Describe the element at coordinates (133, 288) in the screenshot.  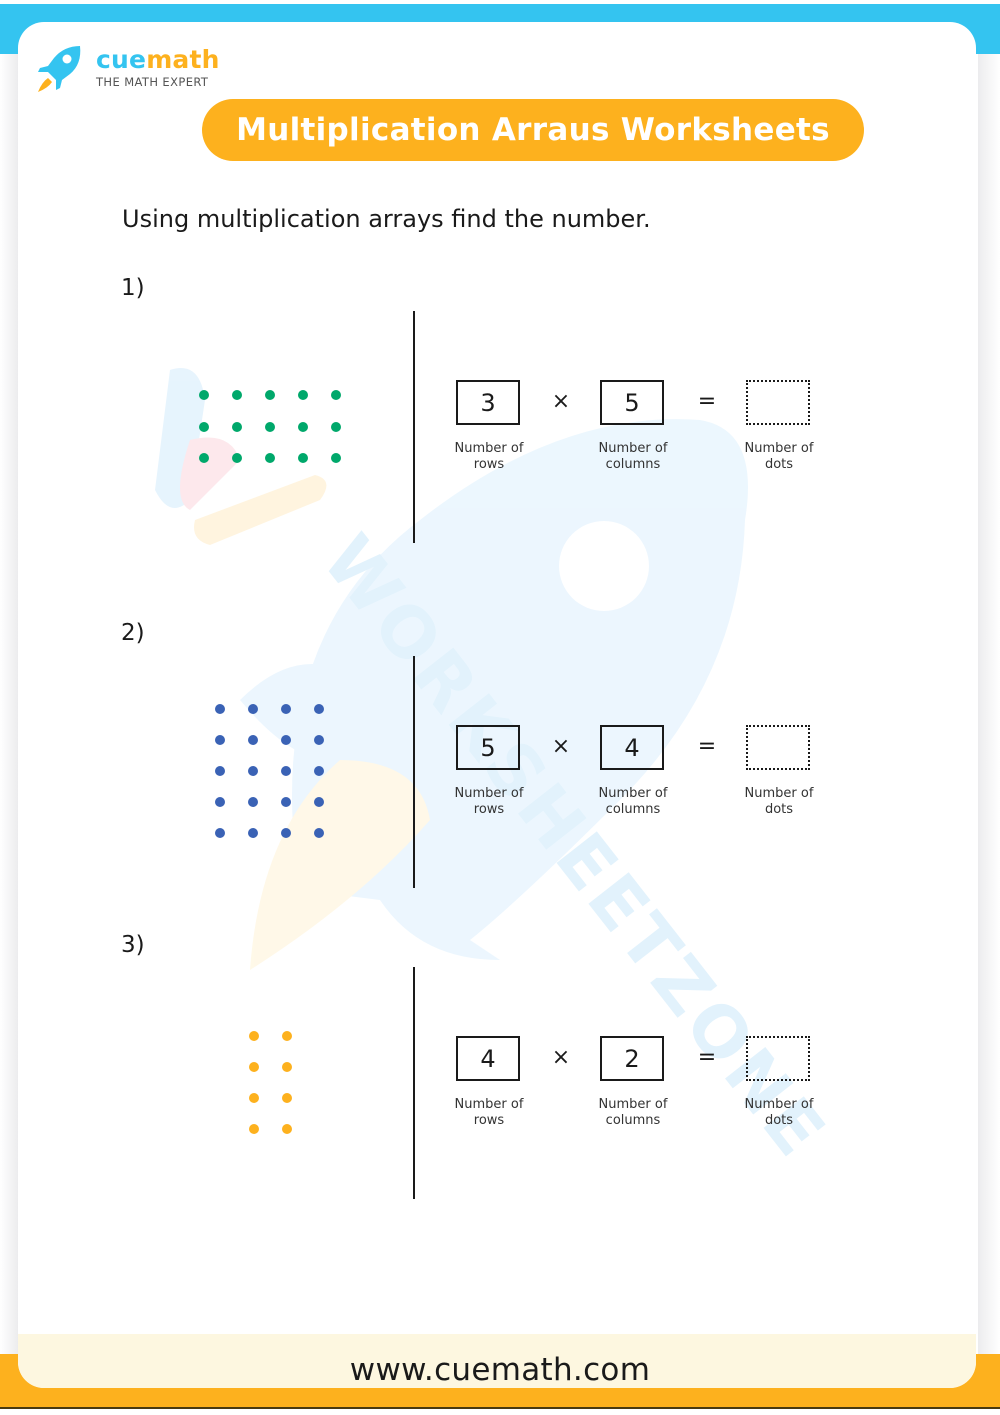
I see `problem-number: 1)` at that location.